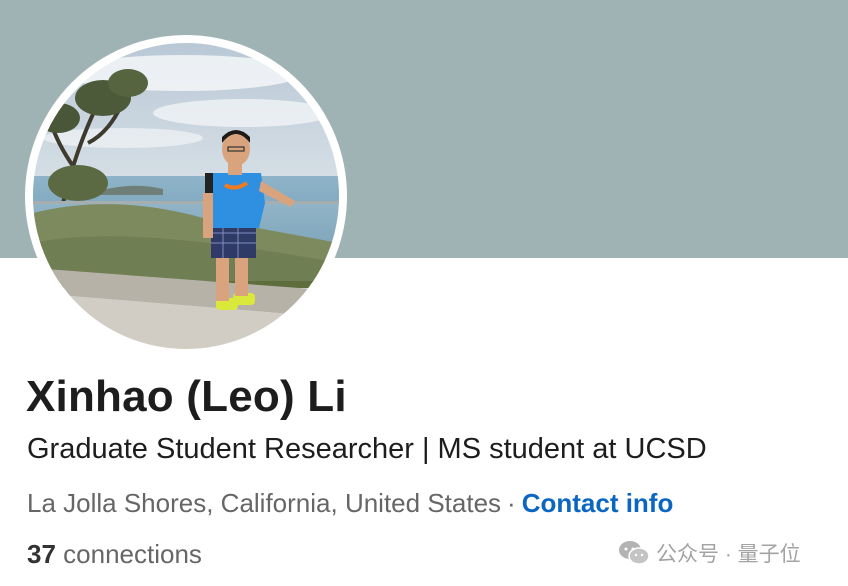  What do you see at coordinates (598, 503) in the screenshot?
I see `contact-info-link: Contact info` at bounding box center [598, 503].